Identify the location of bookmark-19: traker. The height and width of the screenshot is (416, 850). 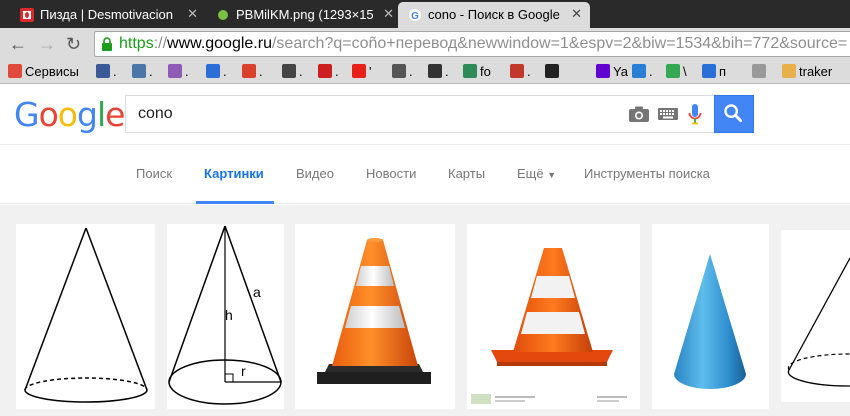
(807, 72).